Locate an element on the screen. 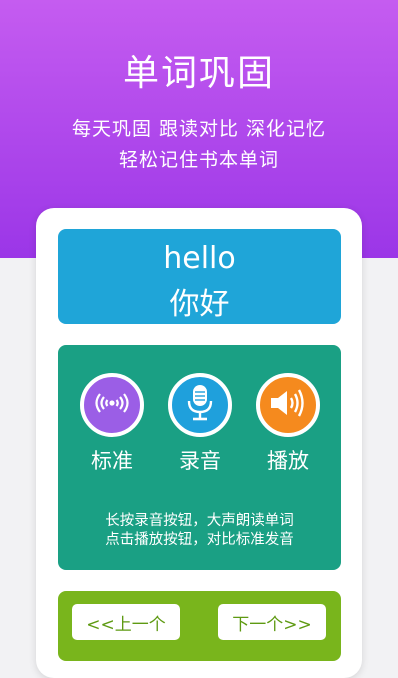 Image resolution: width=398 pixels, height=678 pixels. microphone-icon is located at coordinates (200, 405).